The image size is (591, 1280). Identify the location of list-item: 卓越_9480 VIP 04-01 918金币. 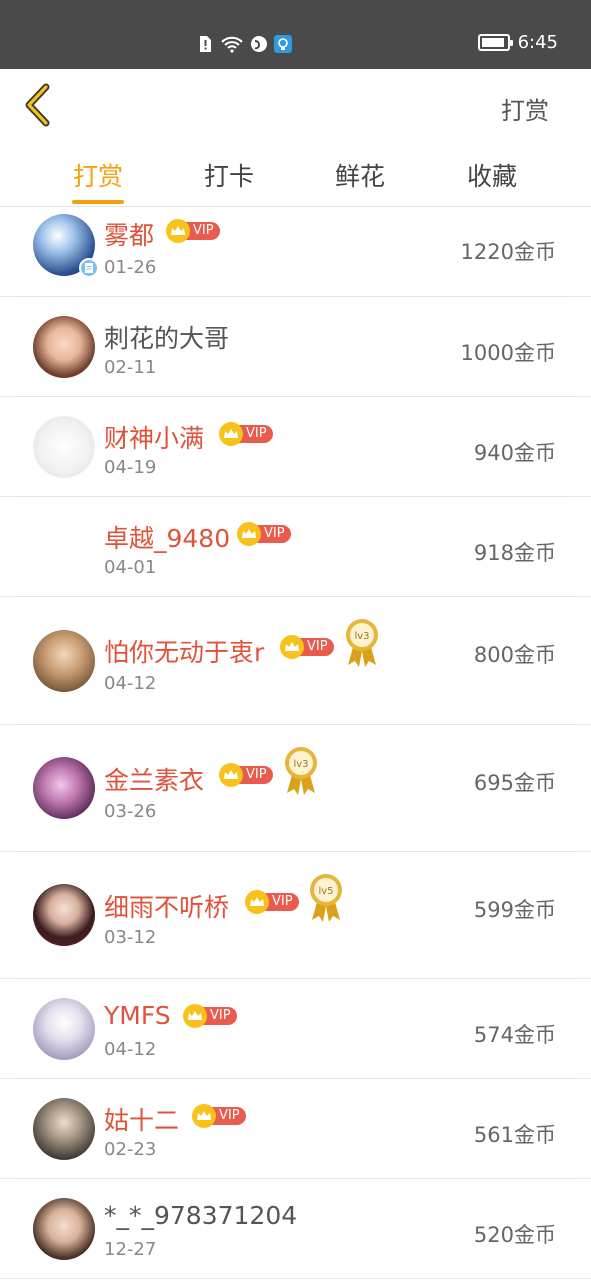
(295, 547).